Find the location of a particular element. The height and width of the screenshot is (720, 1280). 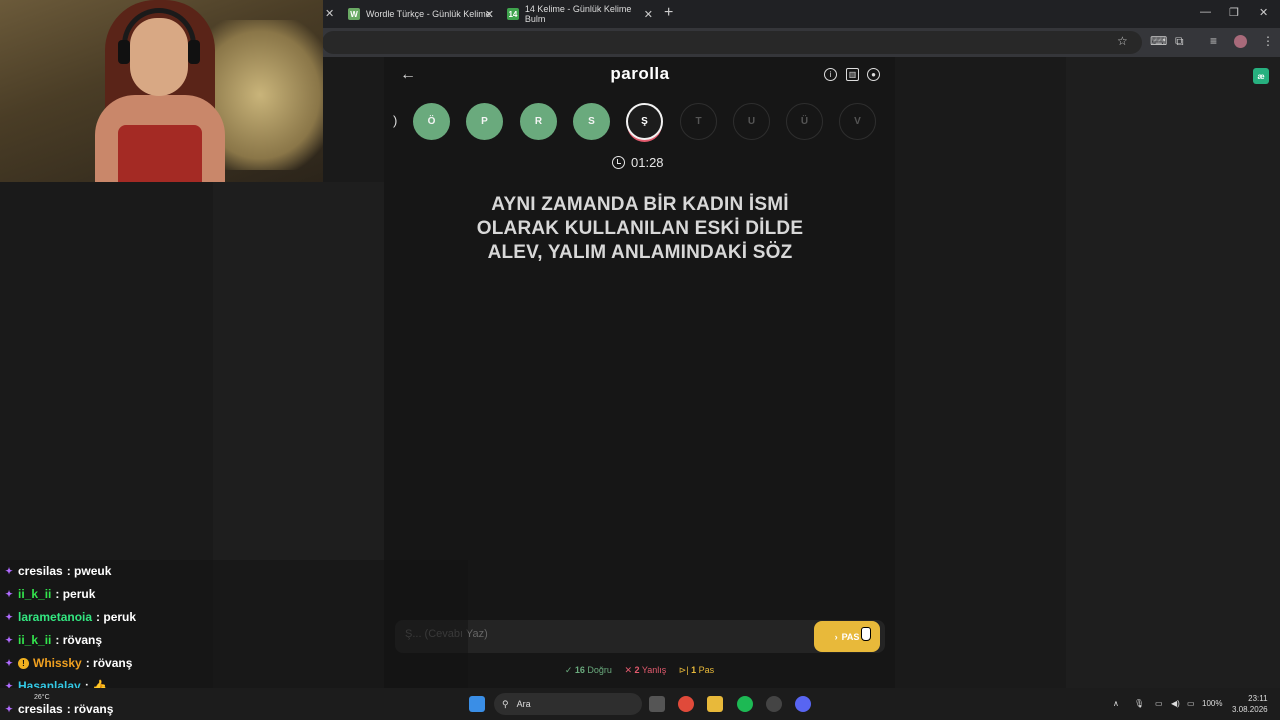

tray-chevron-up-icon: ∧ is located at coordinates (1116, 703).